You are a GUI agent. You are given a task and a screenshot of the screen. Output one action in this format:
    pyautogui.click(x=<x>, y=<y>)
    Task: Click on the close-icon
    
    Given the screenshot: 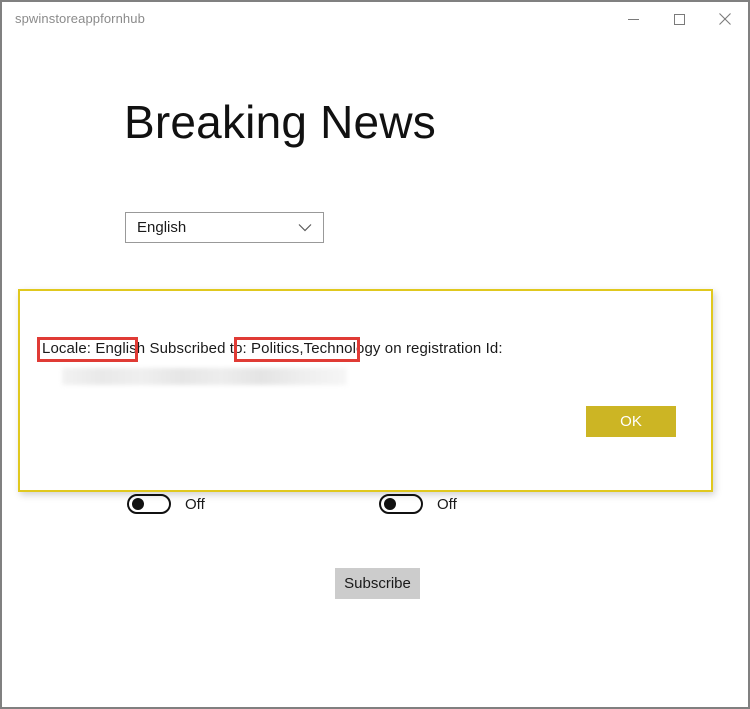 What is the action you would take?
    pyautogui.click(x=725, y=19)
    